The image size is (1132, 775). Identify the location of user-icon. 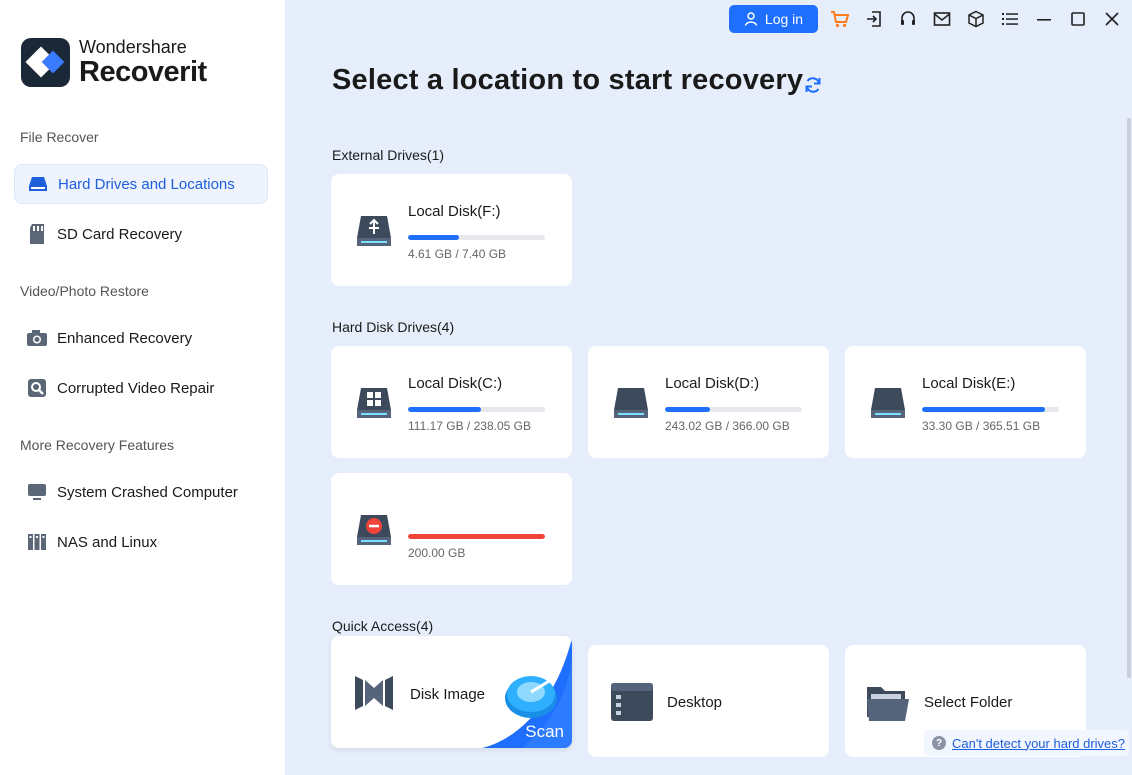
(751, 19).